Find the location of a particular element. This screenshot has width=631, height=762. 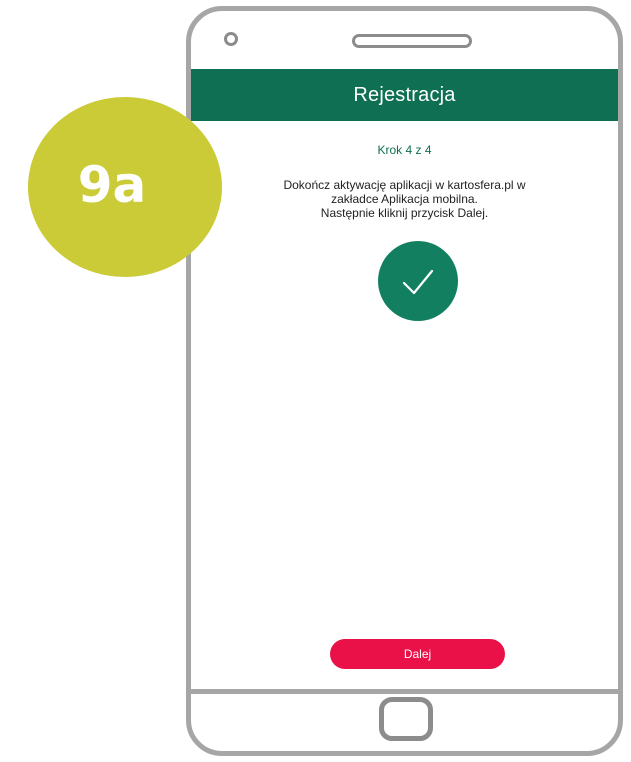

step-badge: 9a is located at coordinates (125, 187).